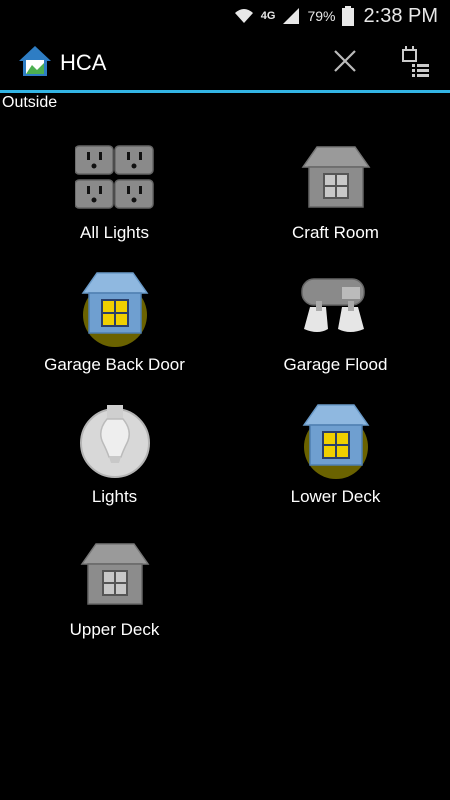 The width and height of the screenshot is (450, 800). I want to click on tile-craft-room: Craft Room, so click(335, 200).